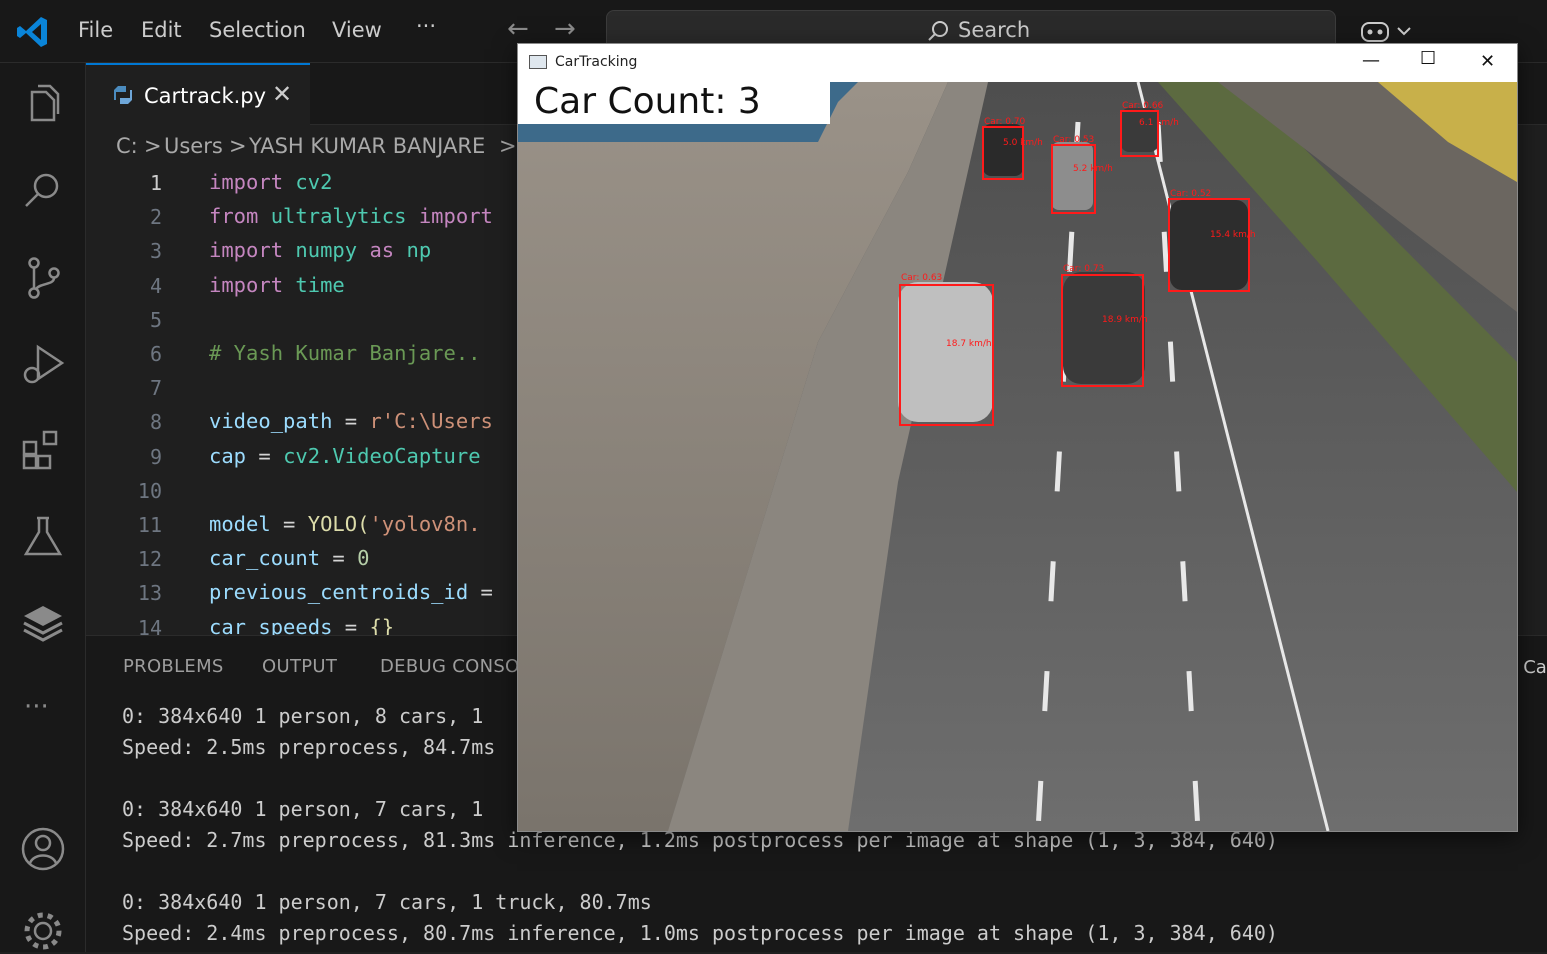 Image resolution: width=1547 pixels, height=954 pixels. Describe the element at coordinates (320, 285) in the screenshot. I see `code-token: time` at that location.